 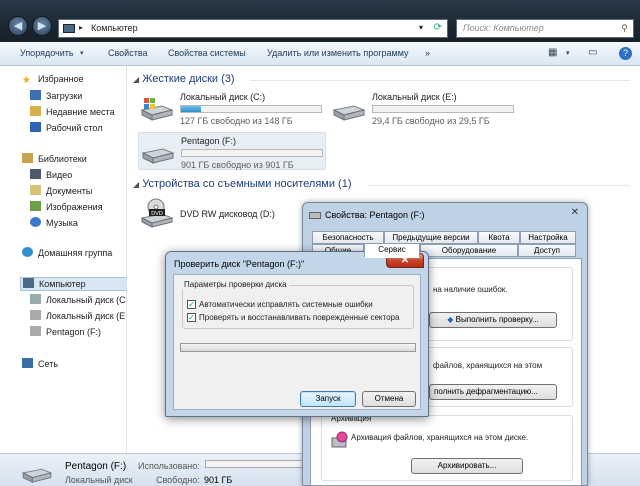 What do you see at coordinates (389, 399) in the screenshot?
I see `cancel-button: Отмена` at bounding box center [389, 399].